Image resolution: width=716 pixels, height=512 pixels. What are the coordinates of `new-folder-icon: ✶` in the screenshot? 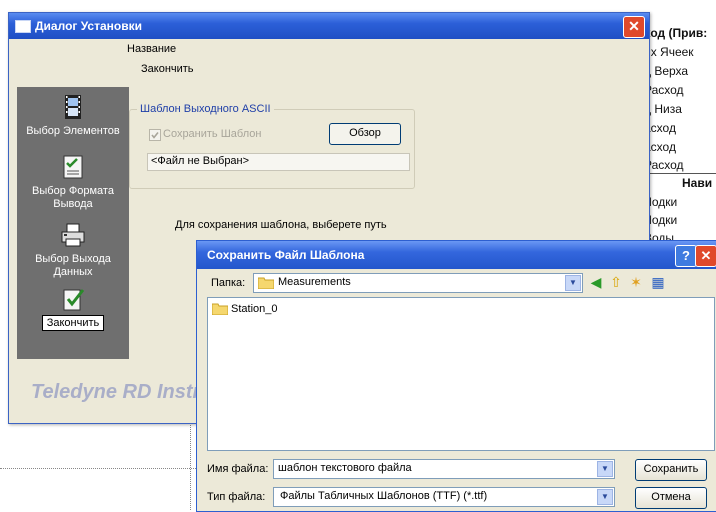 It's located at (636, 282).